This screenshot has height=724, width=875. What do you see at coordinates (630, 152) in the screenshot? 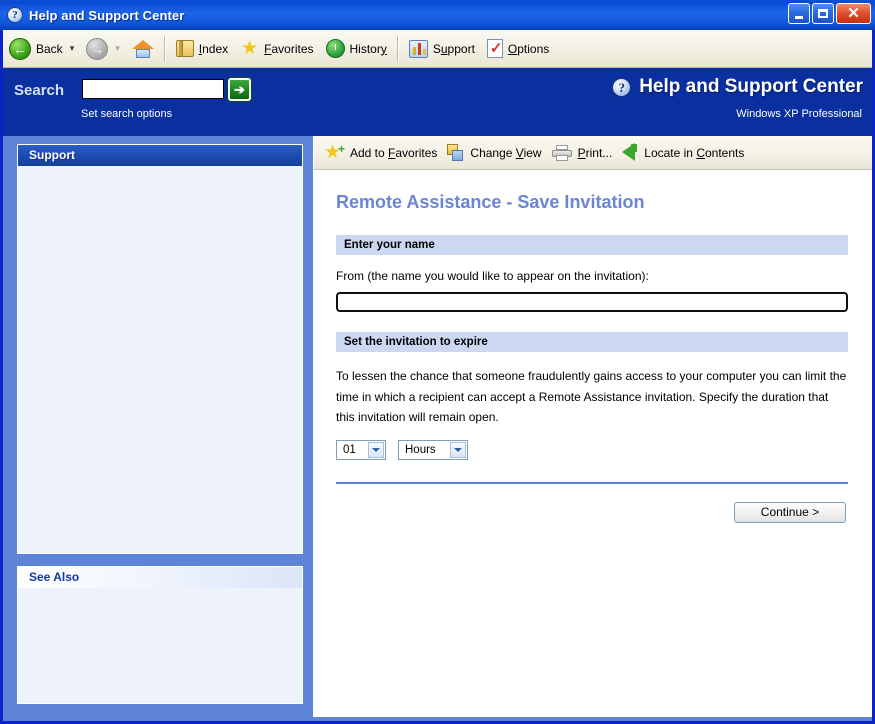
I see `locate-arrow-icon` at bounding box center [630, 152].